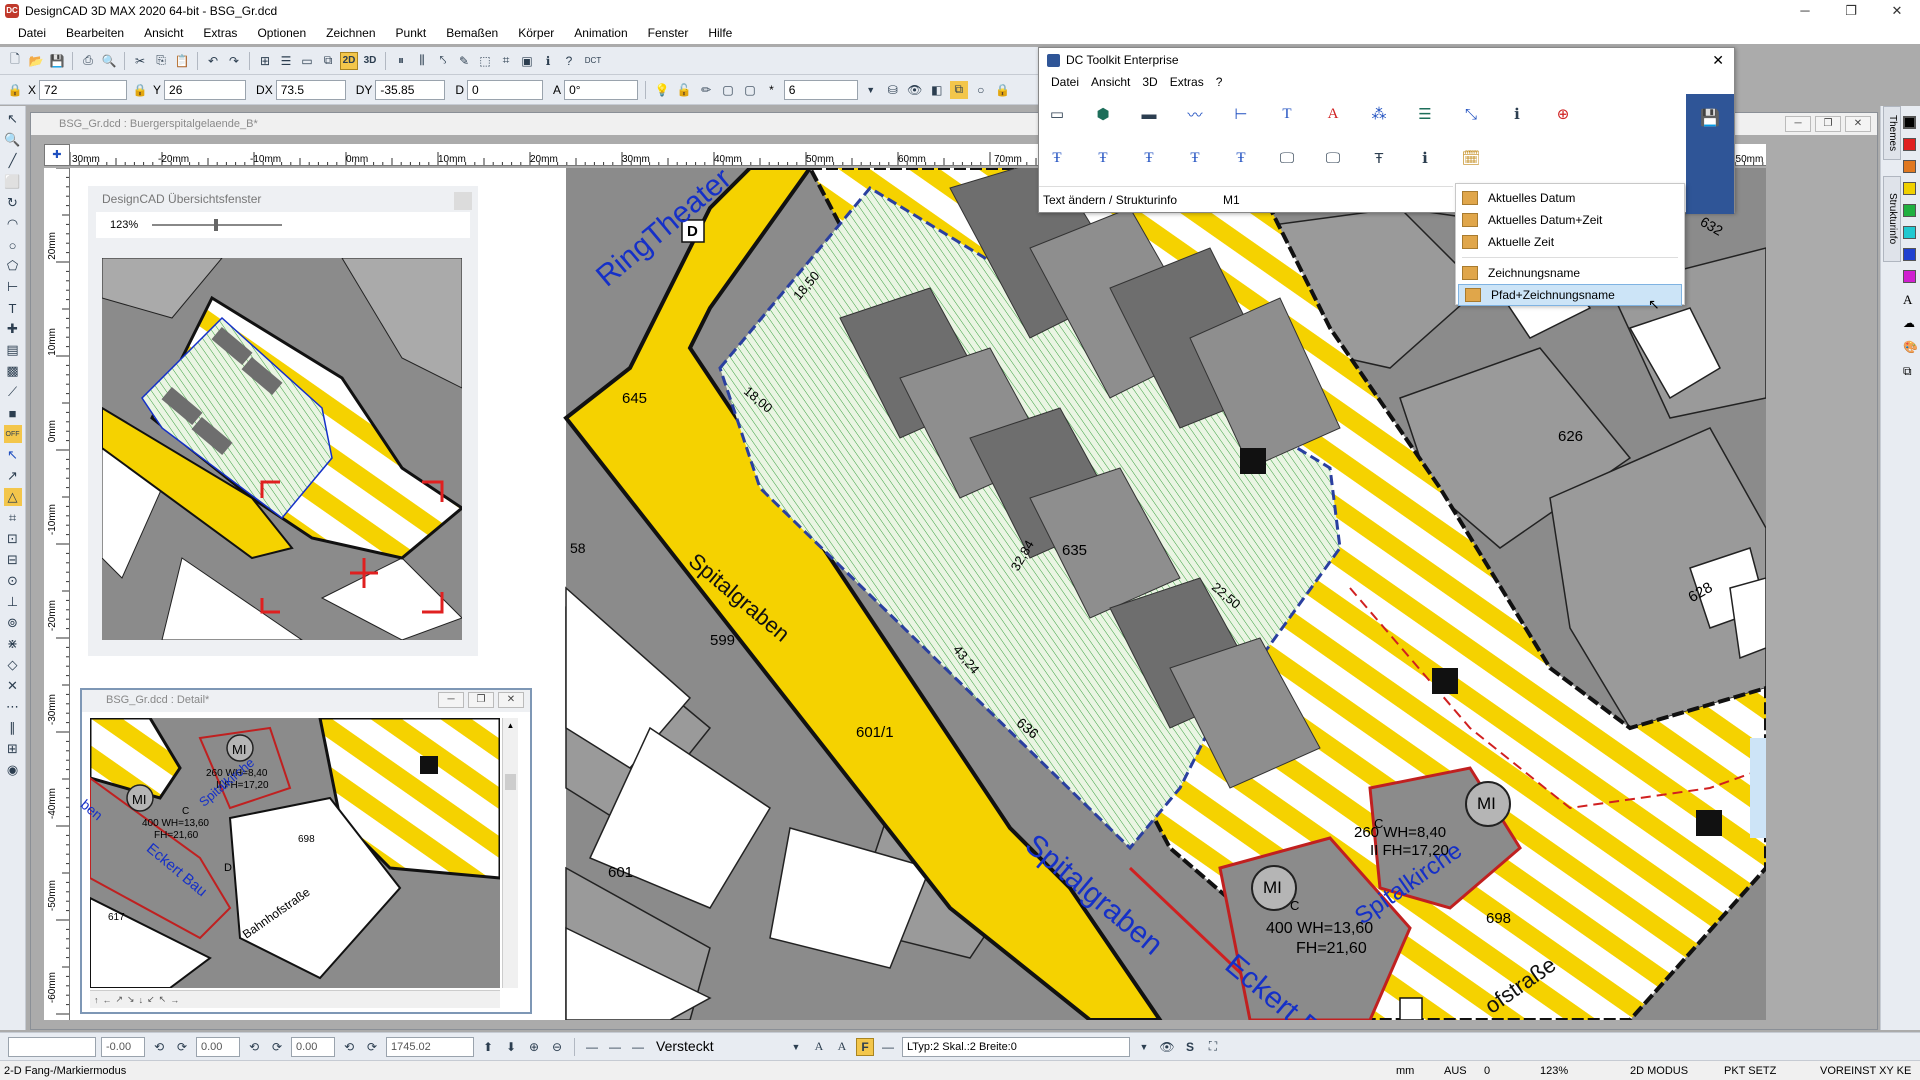 Image resolution: width=1920 pixels, height=1080 pixels. Describe the element at coordinates (182, 61) in the screenshot. I see `paste-icon: 📋` at that location.